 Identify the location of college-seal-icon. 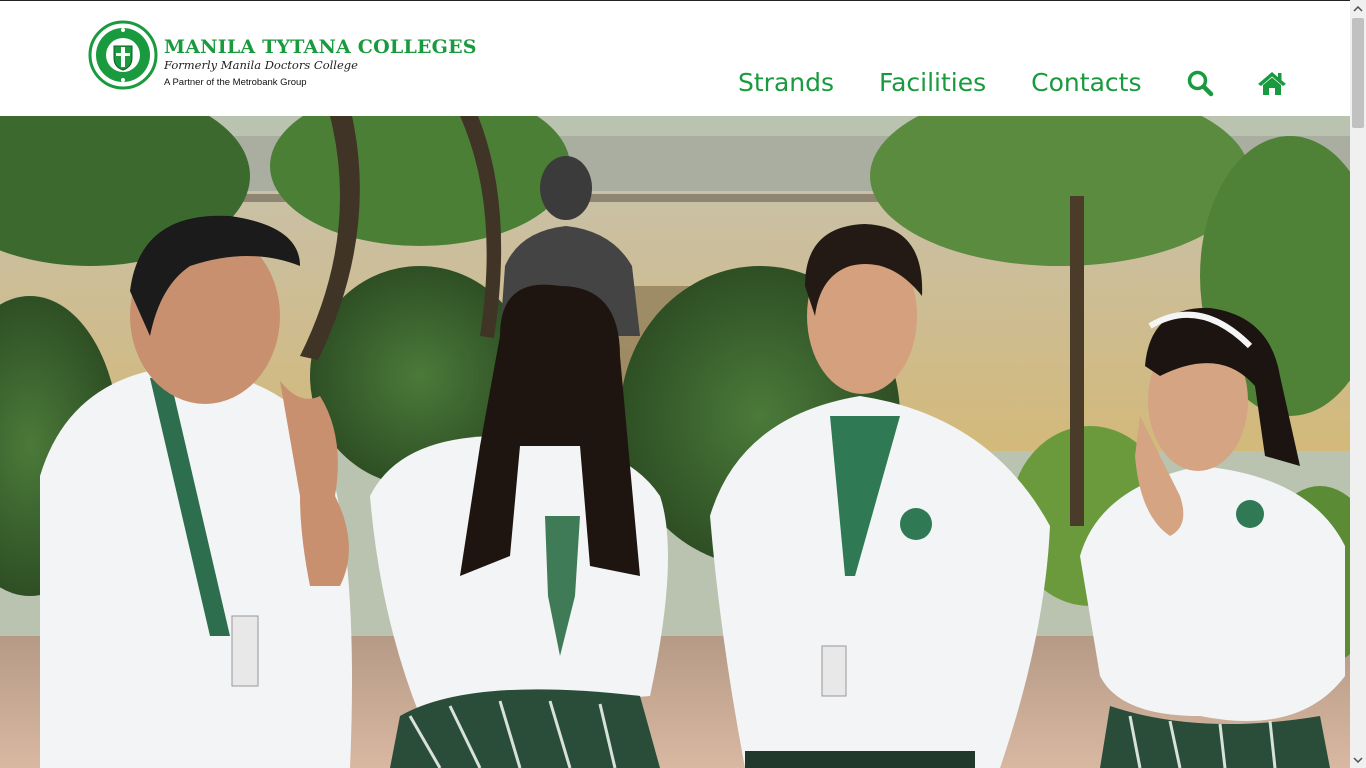
(123, 55).